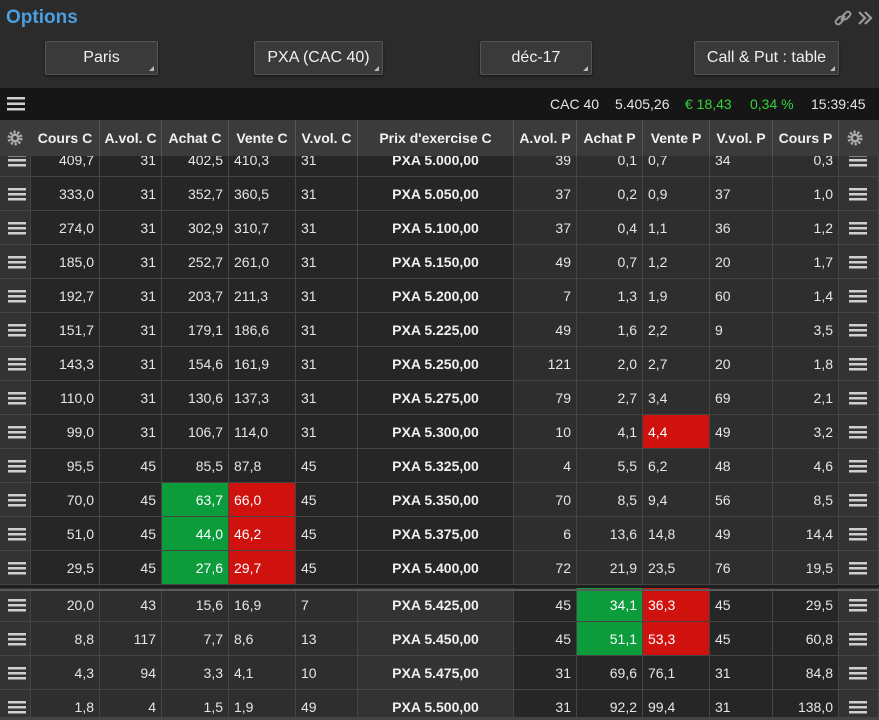  Describe the element at coordinates (131, 605) in the screenshot. I see `call-ask-vol: 43` at that location.